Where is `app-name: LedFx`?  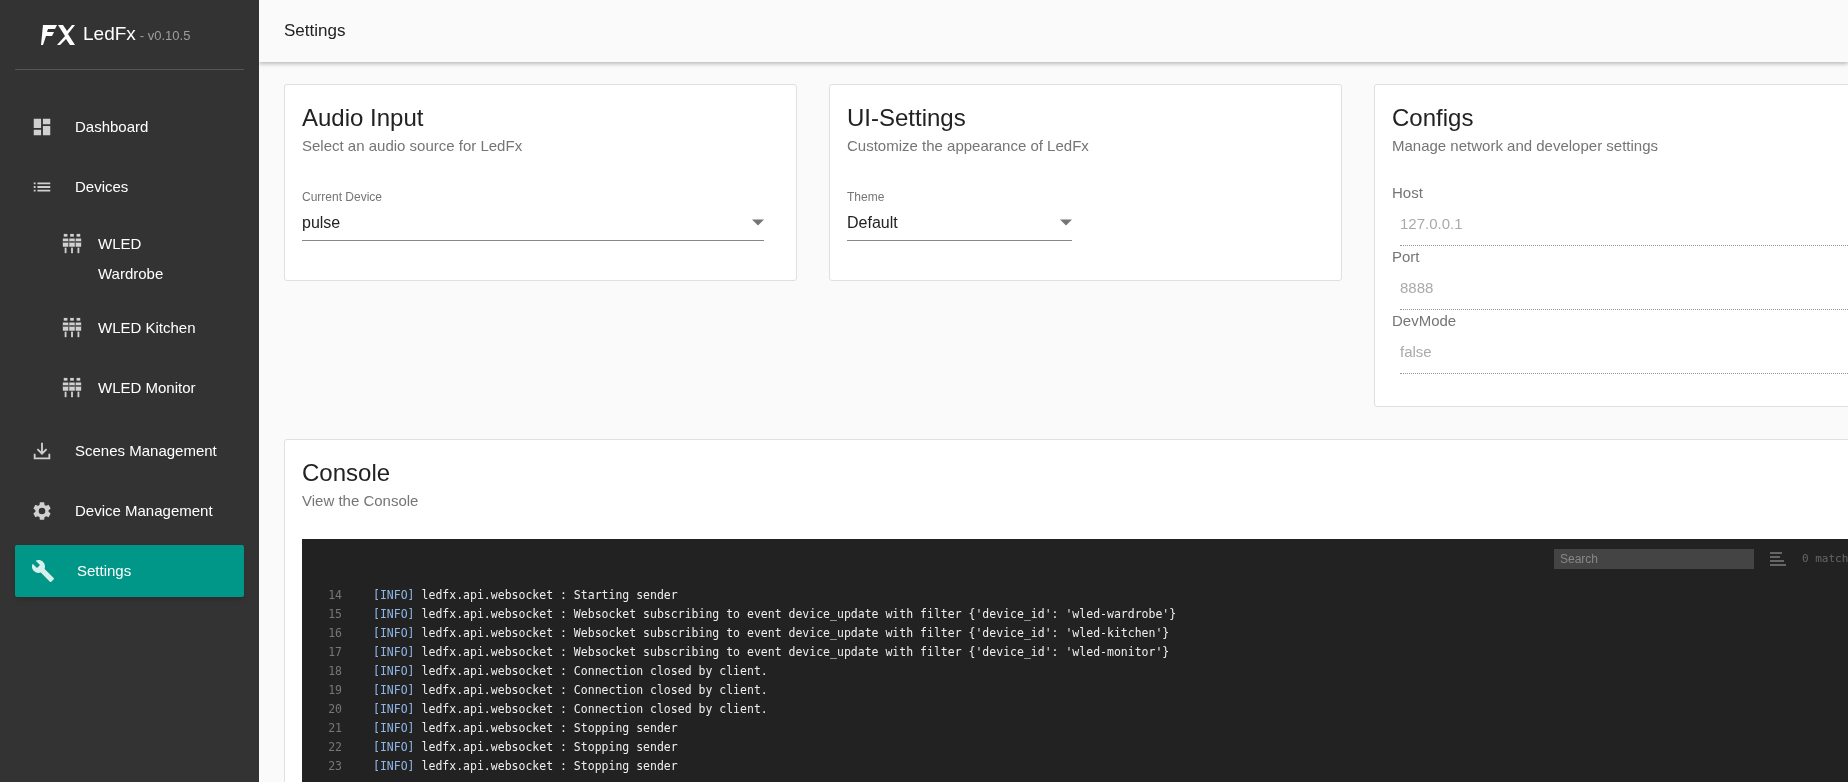
app-name: LedFx is located at coordinates (109, 34).